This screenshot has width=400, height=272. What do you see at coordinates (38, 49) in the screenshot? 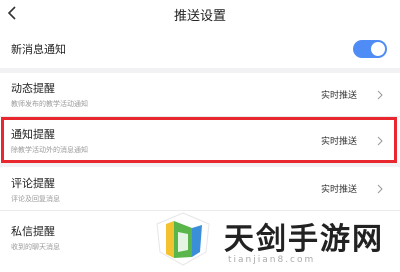
I see `new-message-label: 新消息通知` at bounding box center [38, 49].